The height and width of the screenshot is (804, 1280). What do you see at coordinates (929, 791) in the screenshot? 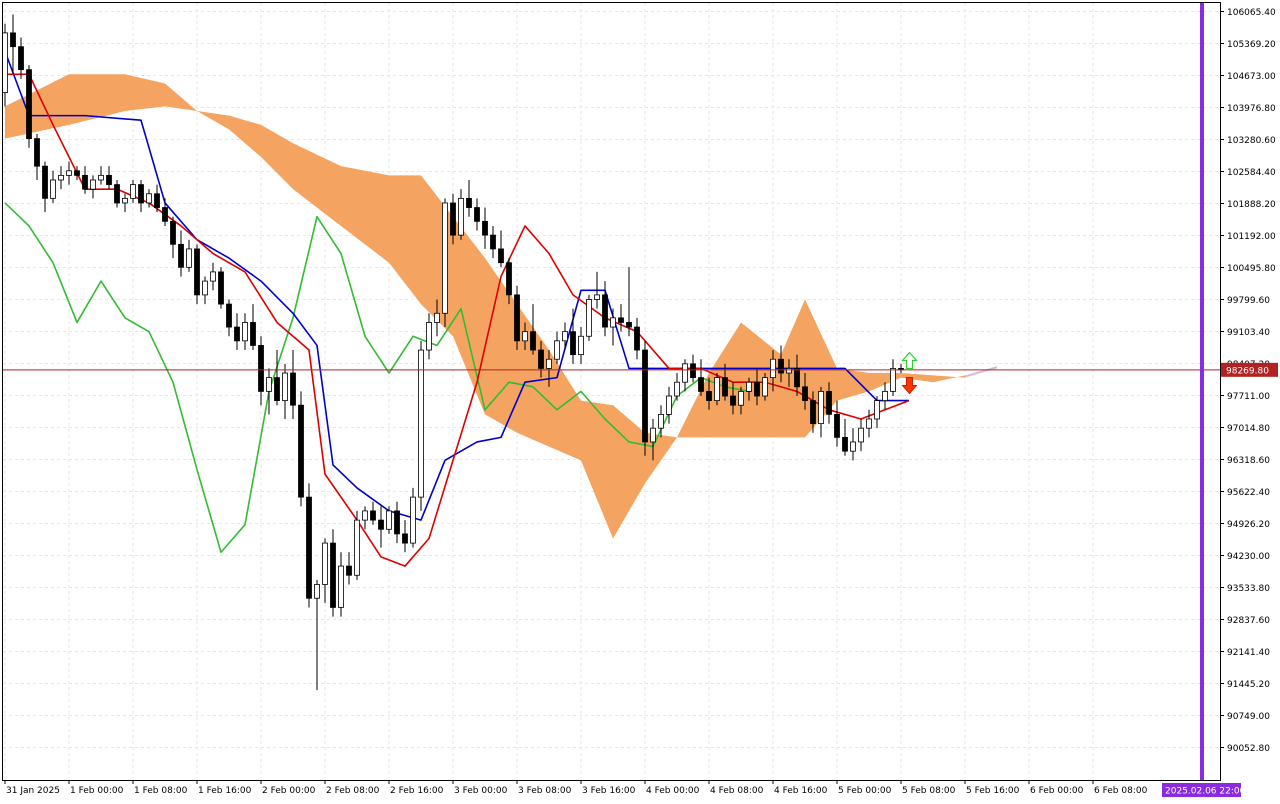
I see `x-tick-label: 5 Feb 08:00` at bounding box center [929, 791].